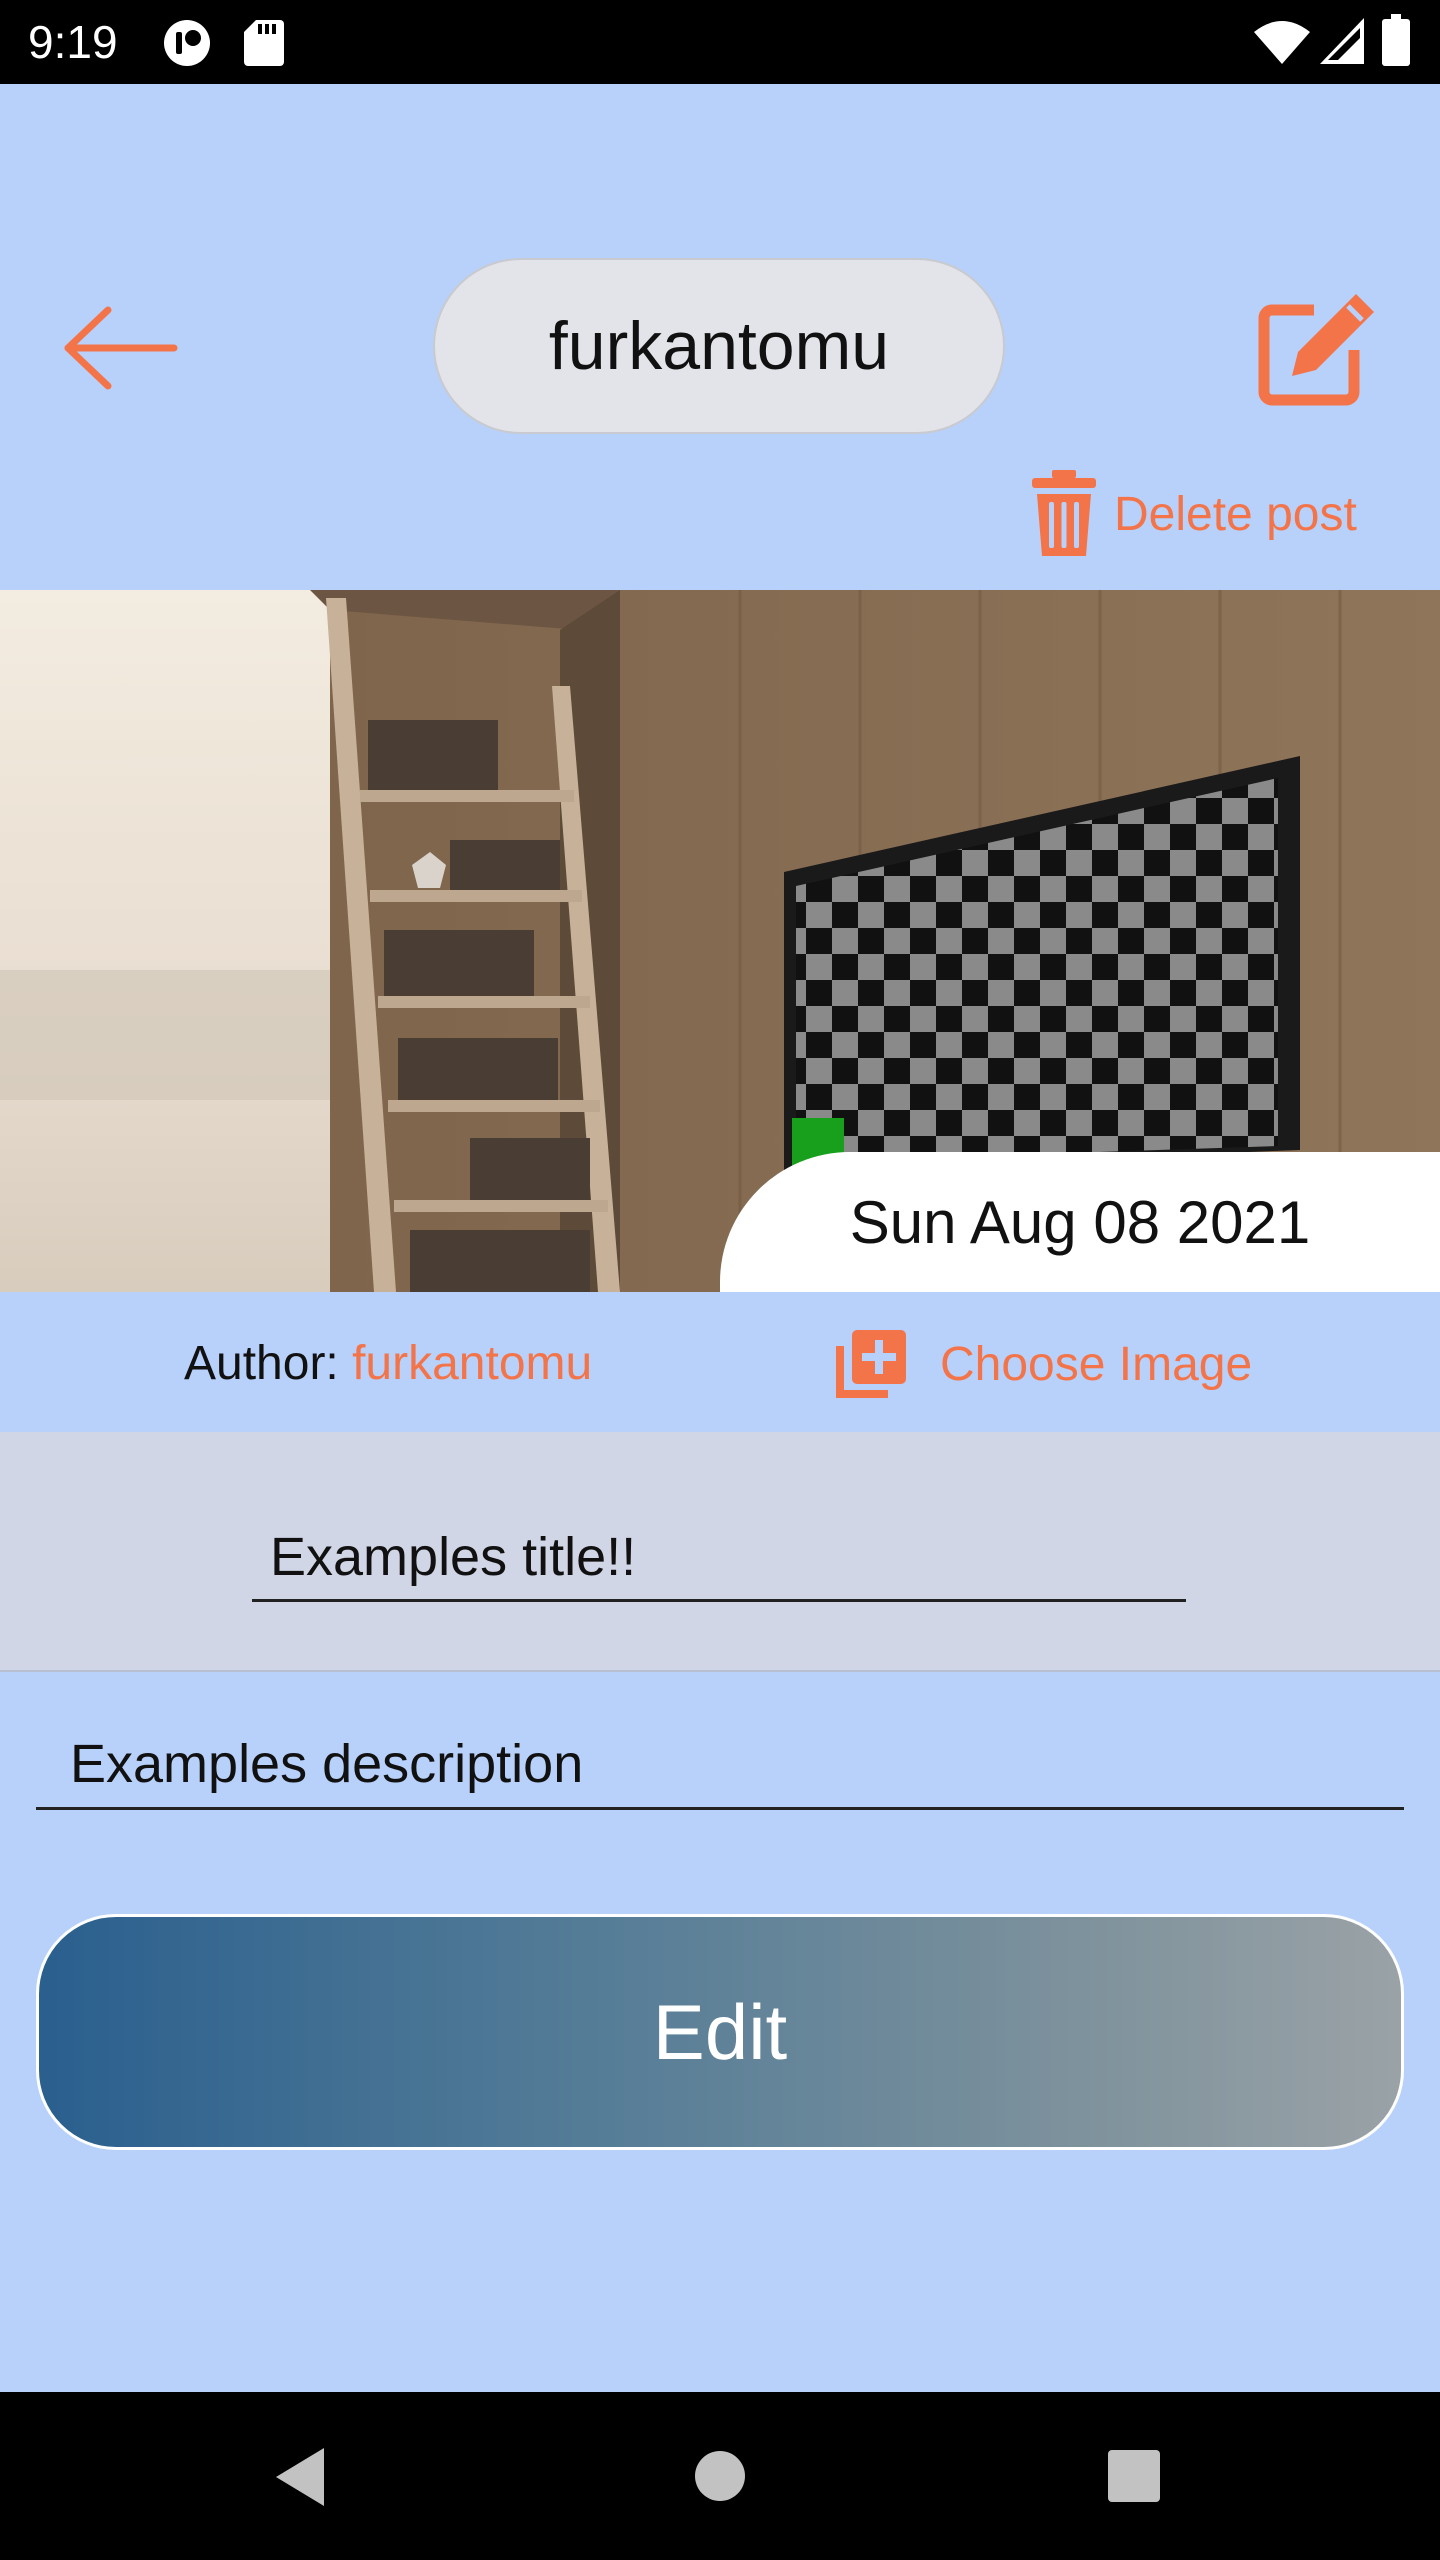  Describe the element at coordinates (268, 1363) in the screenshot. I see `author-label: Author:` at that location.